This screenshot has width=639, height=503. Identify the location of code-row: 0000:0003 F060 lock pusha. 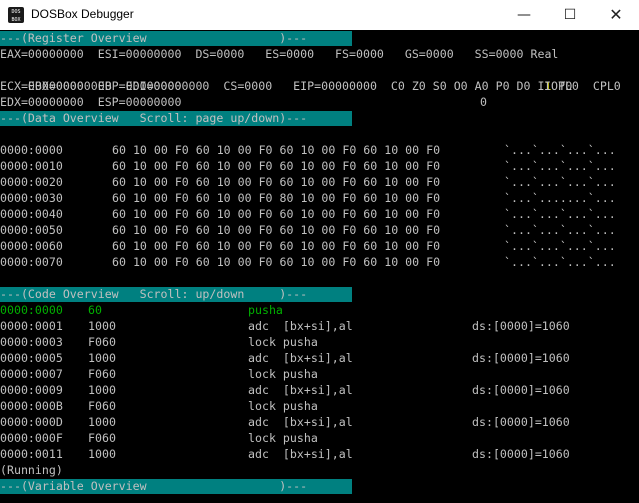
(319, 342).